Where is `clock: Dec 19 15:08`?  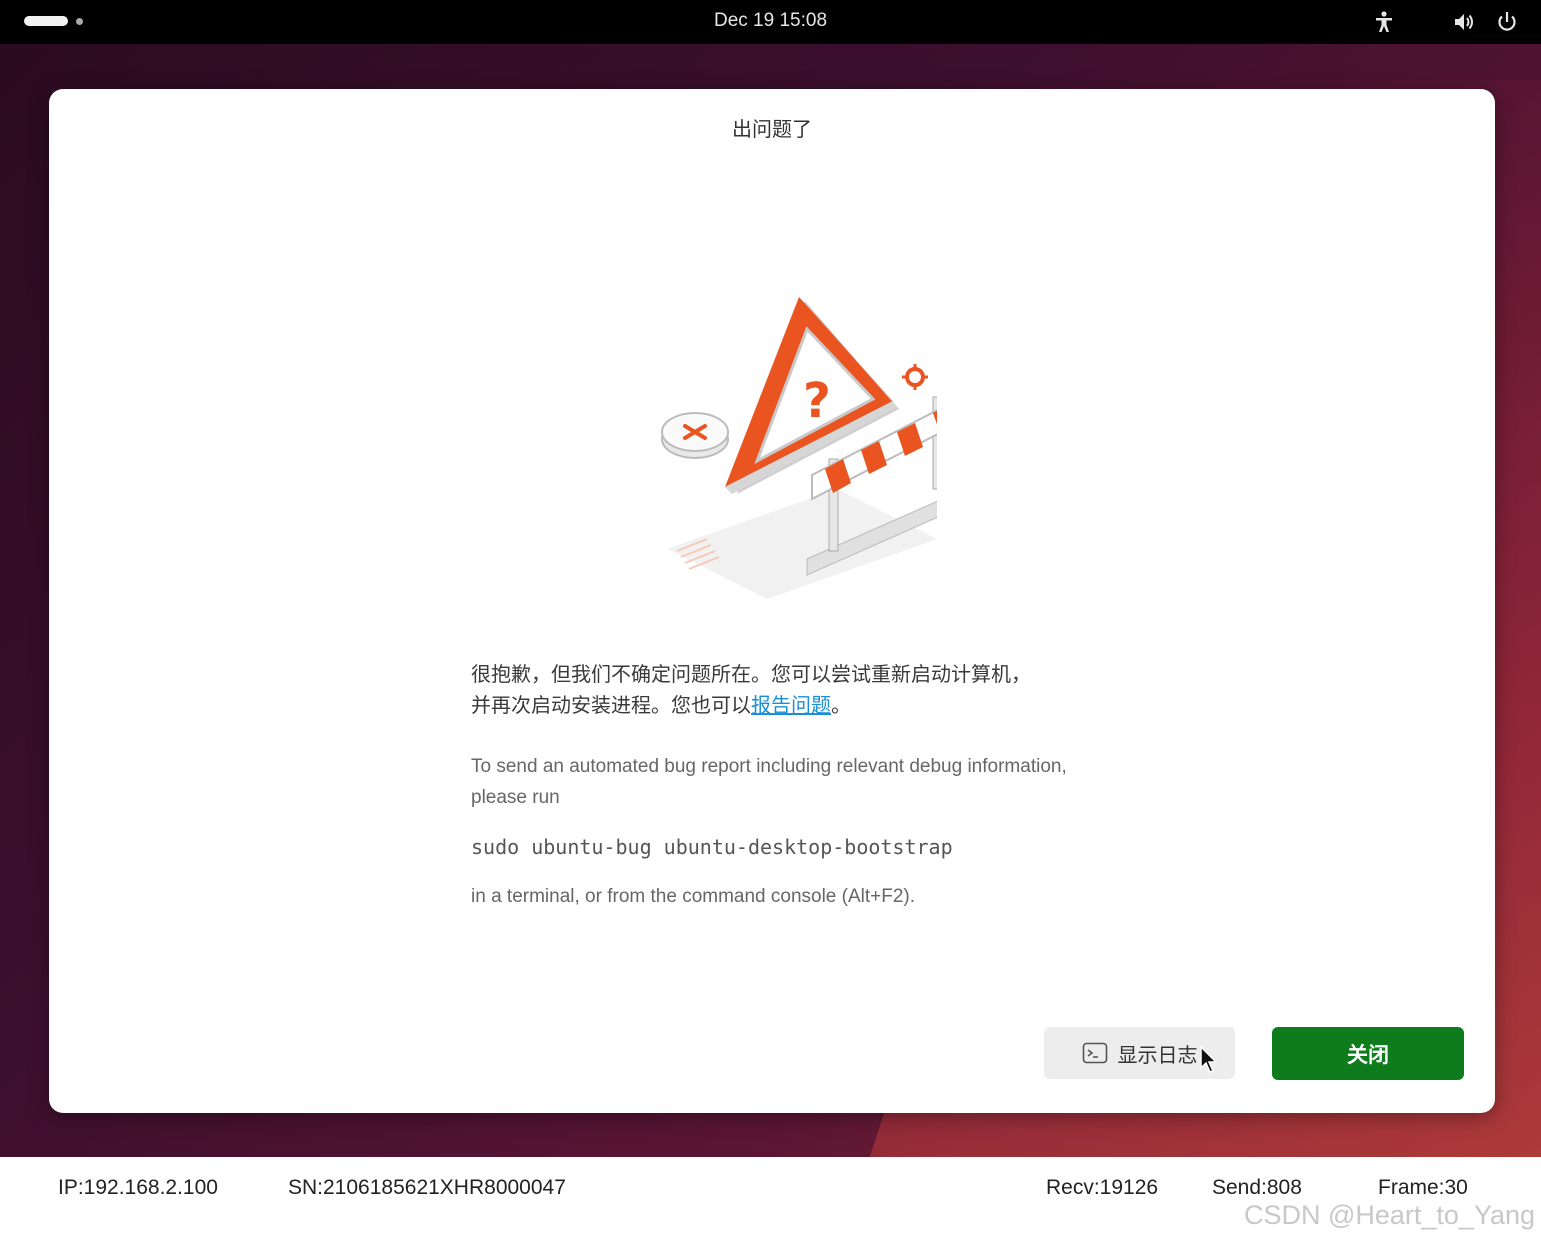 clock: Dec 19 15:08 is located at coordinates (770, 21).